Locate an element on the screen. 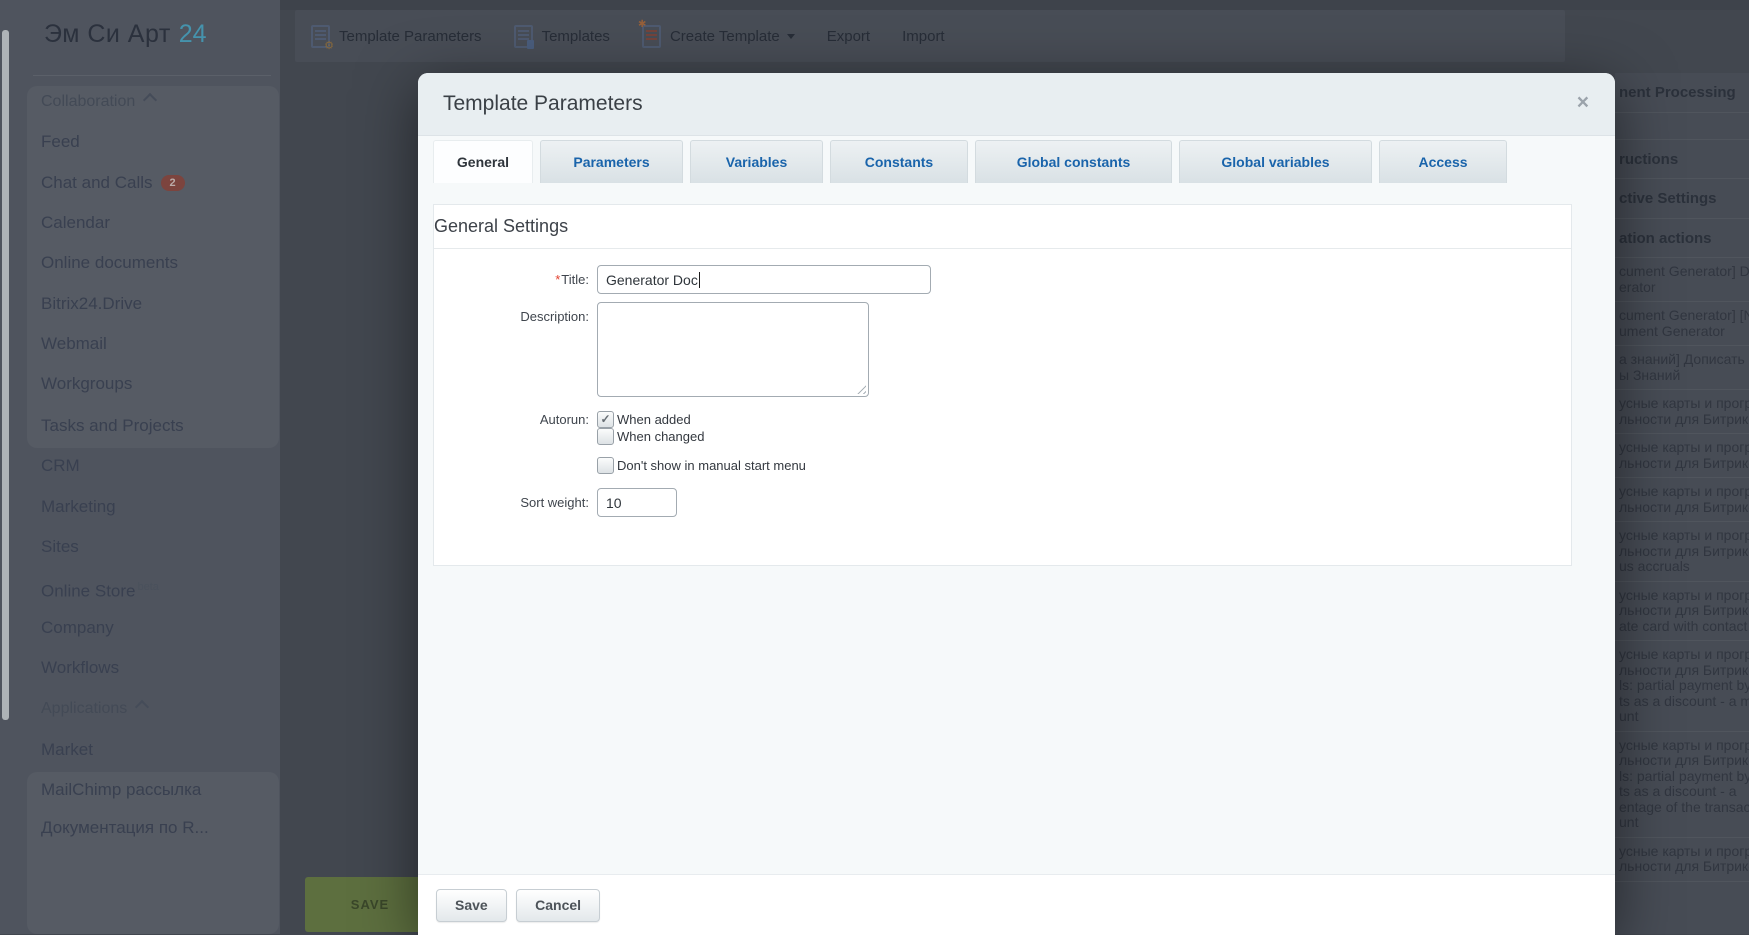 Image resolution: width=1749 pixels, height=935 pixels. sidebar-item-collaboration: Collaboration is located at coordinates (99, 102).